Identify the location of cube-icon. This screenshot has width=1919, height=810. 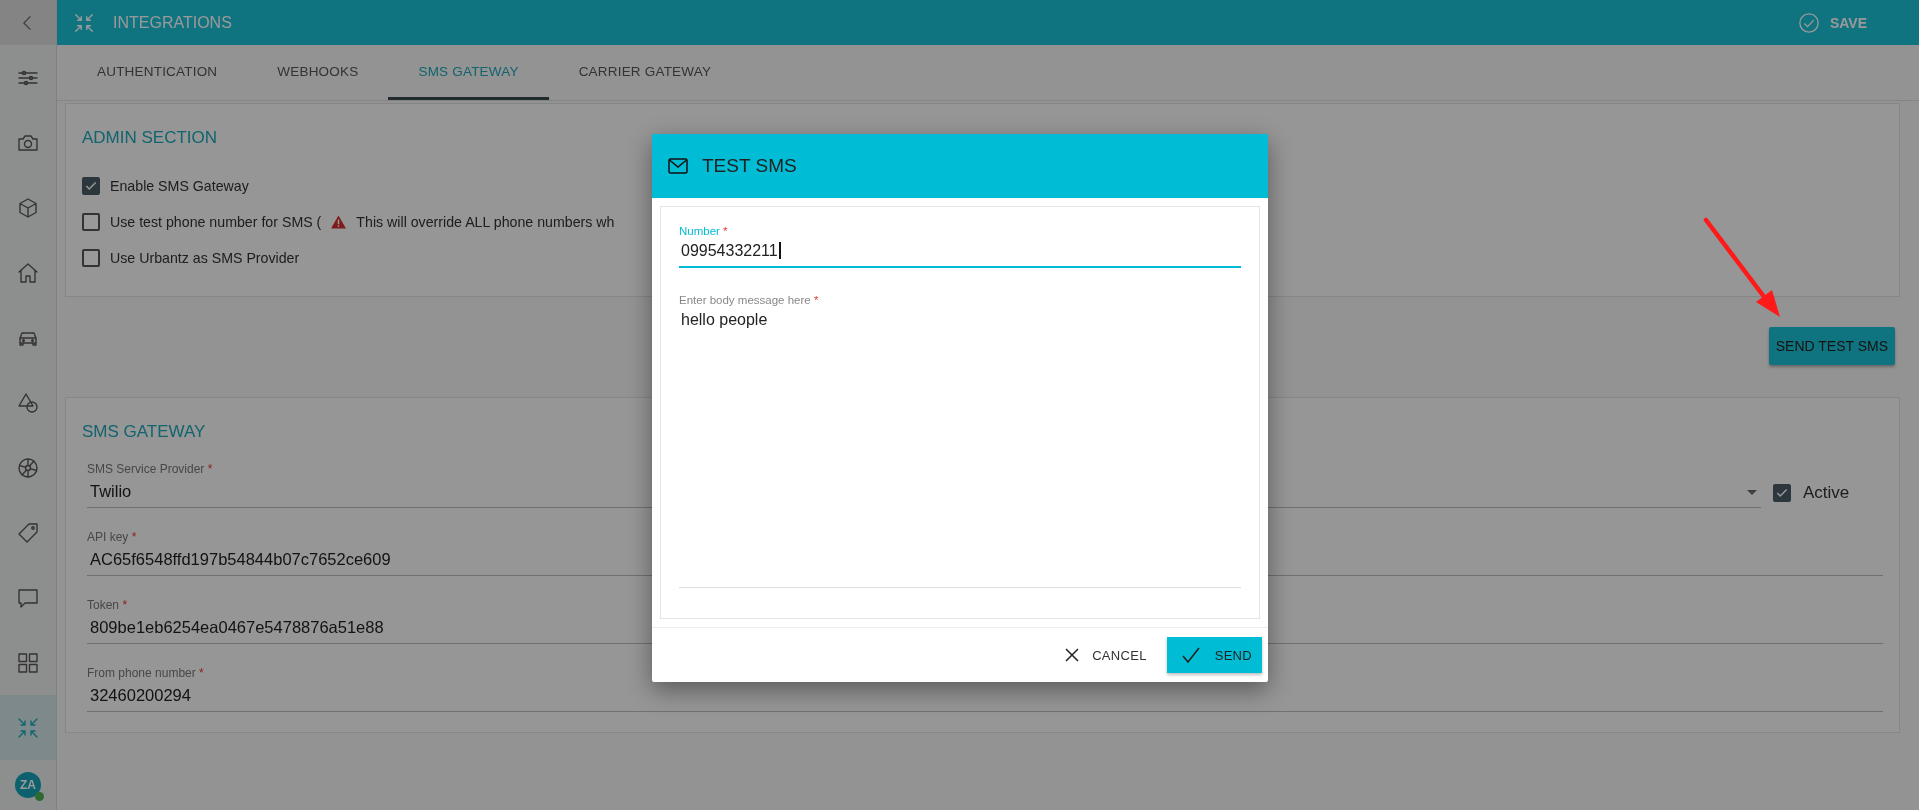
(28, 207).